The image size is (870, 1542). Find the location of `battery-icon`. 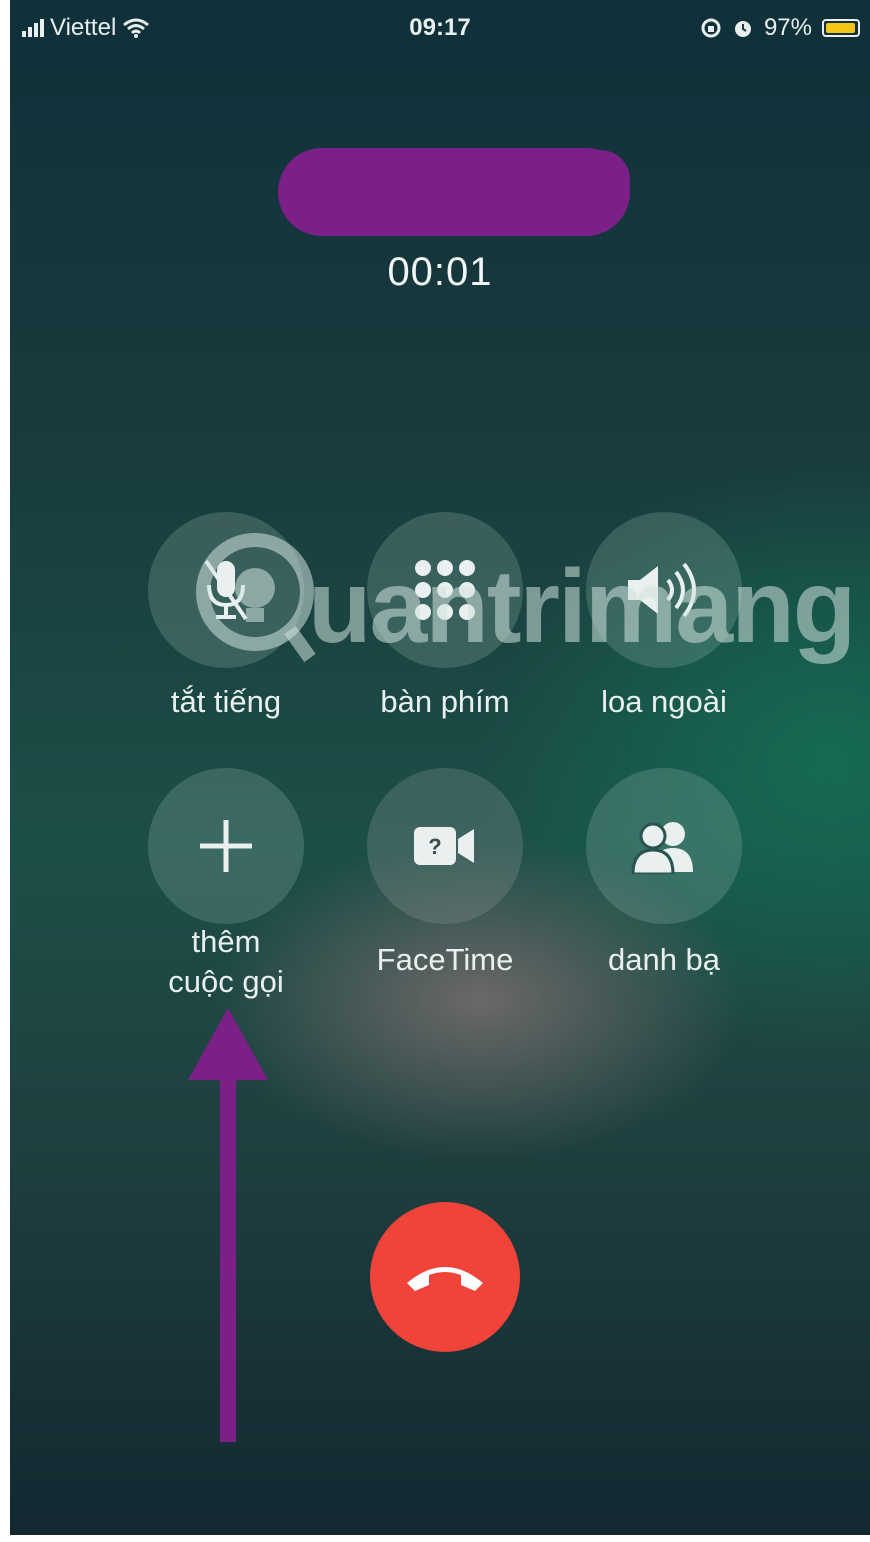

battery-icon is located at coordinates (841, 28).